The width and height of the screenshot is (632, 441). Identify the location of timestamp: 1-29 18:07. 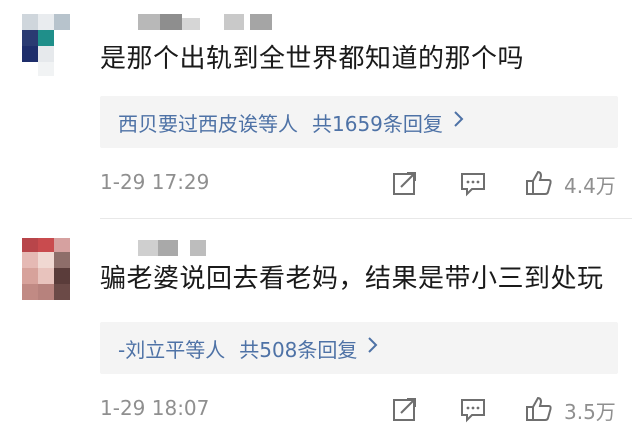
(155, 408).